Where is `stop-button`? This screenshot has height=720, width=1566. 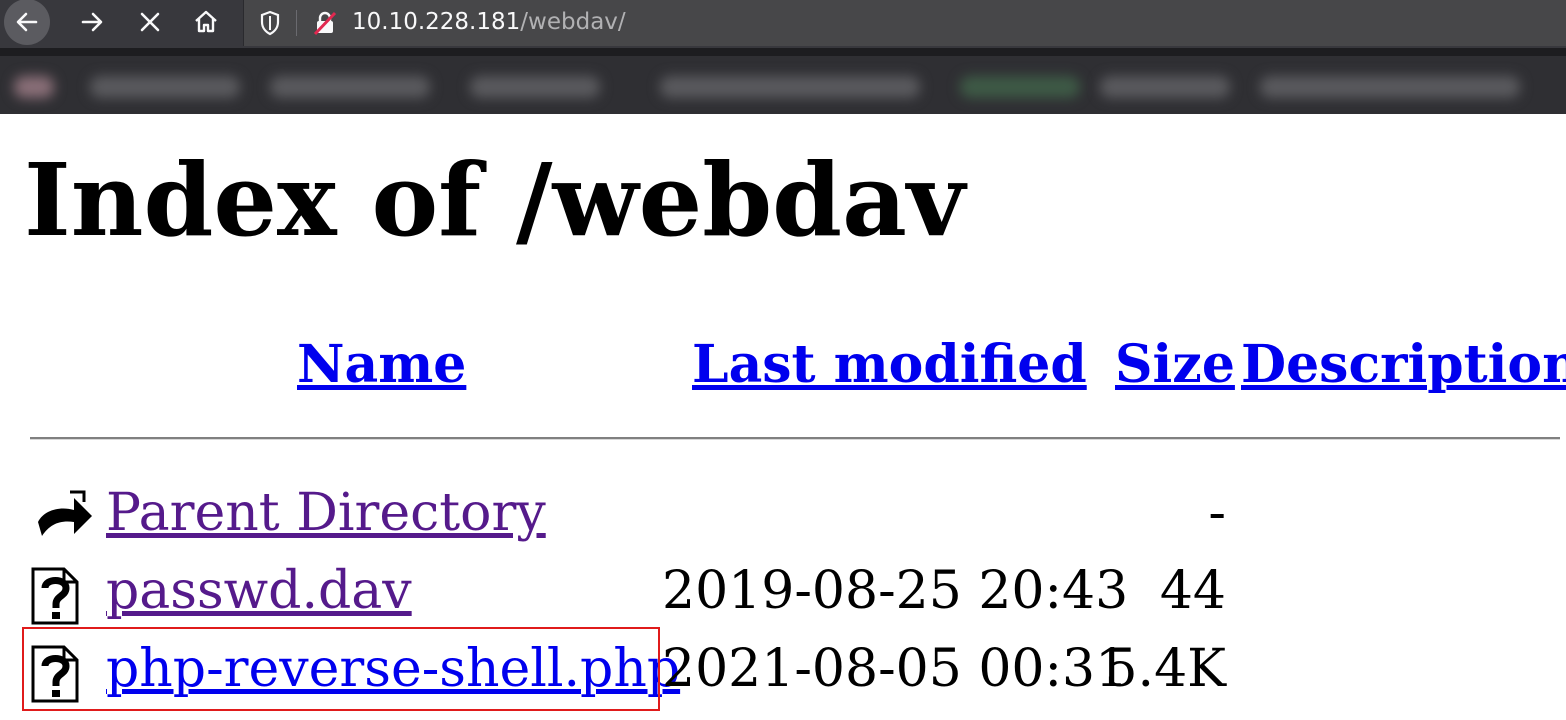 stop-button is located at coordinates (150, 22).